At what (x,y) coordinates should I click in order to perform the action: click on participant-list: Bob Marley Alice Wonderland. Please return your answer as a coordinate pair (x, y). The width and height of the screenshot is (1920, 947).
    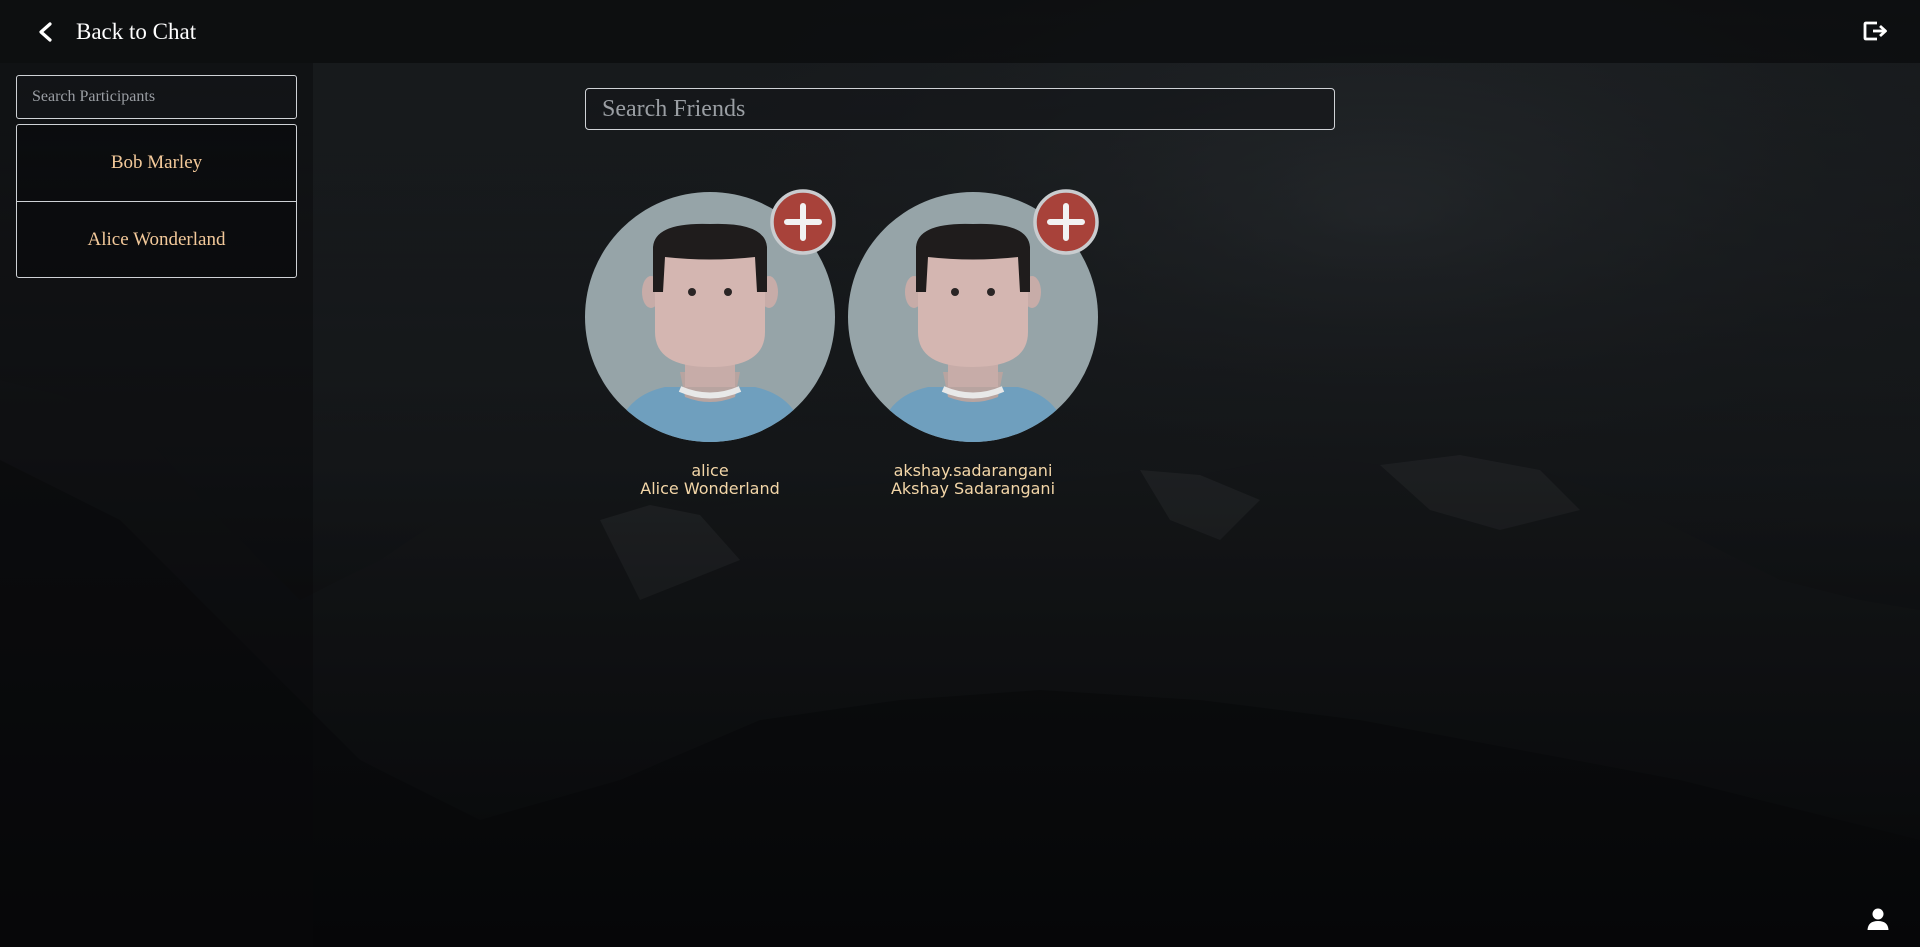
    Looking at the image, I should click on (156, 201).